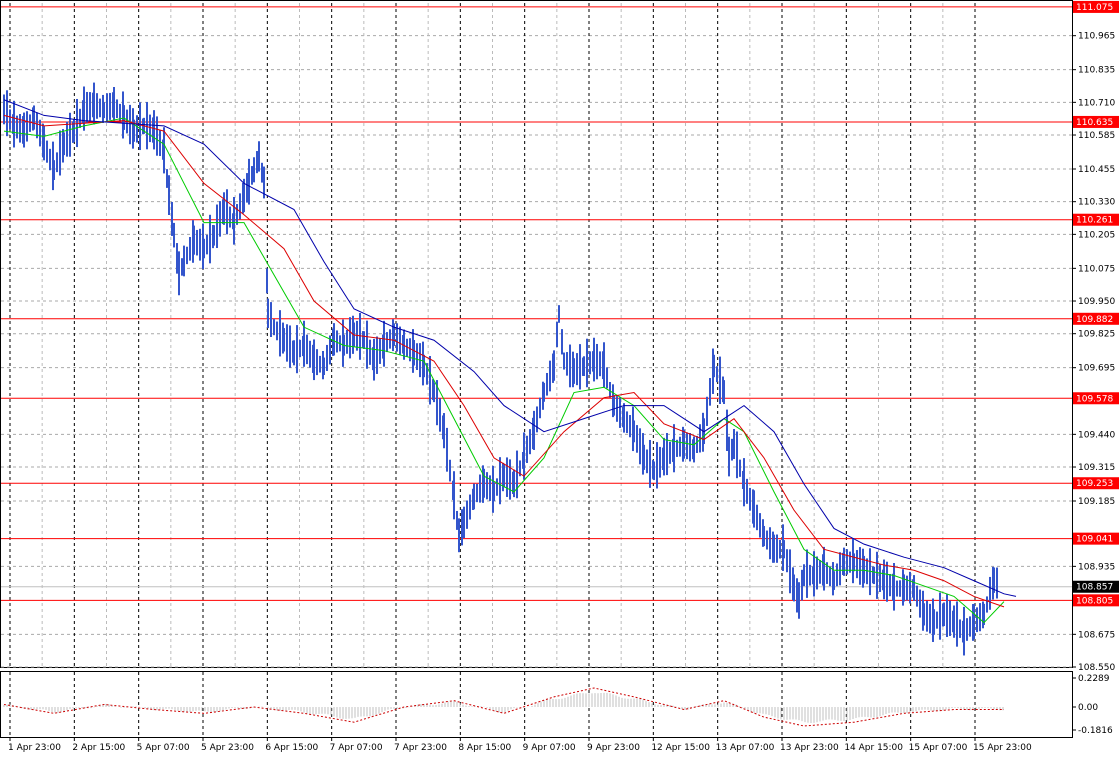 The image size is (1120, 762). Describe the element at coordinates (1096, 269) in the screenshot. I see `price-tick-label: 110.075` at that location.